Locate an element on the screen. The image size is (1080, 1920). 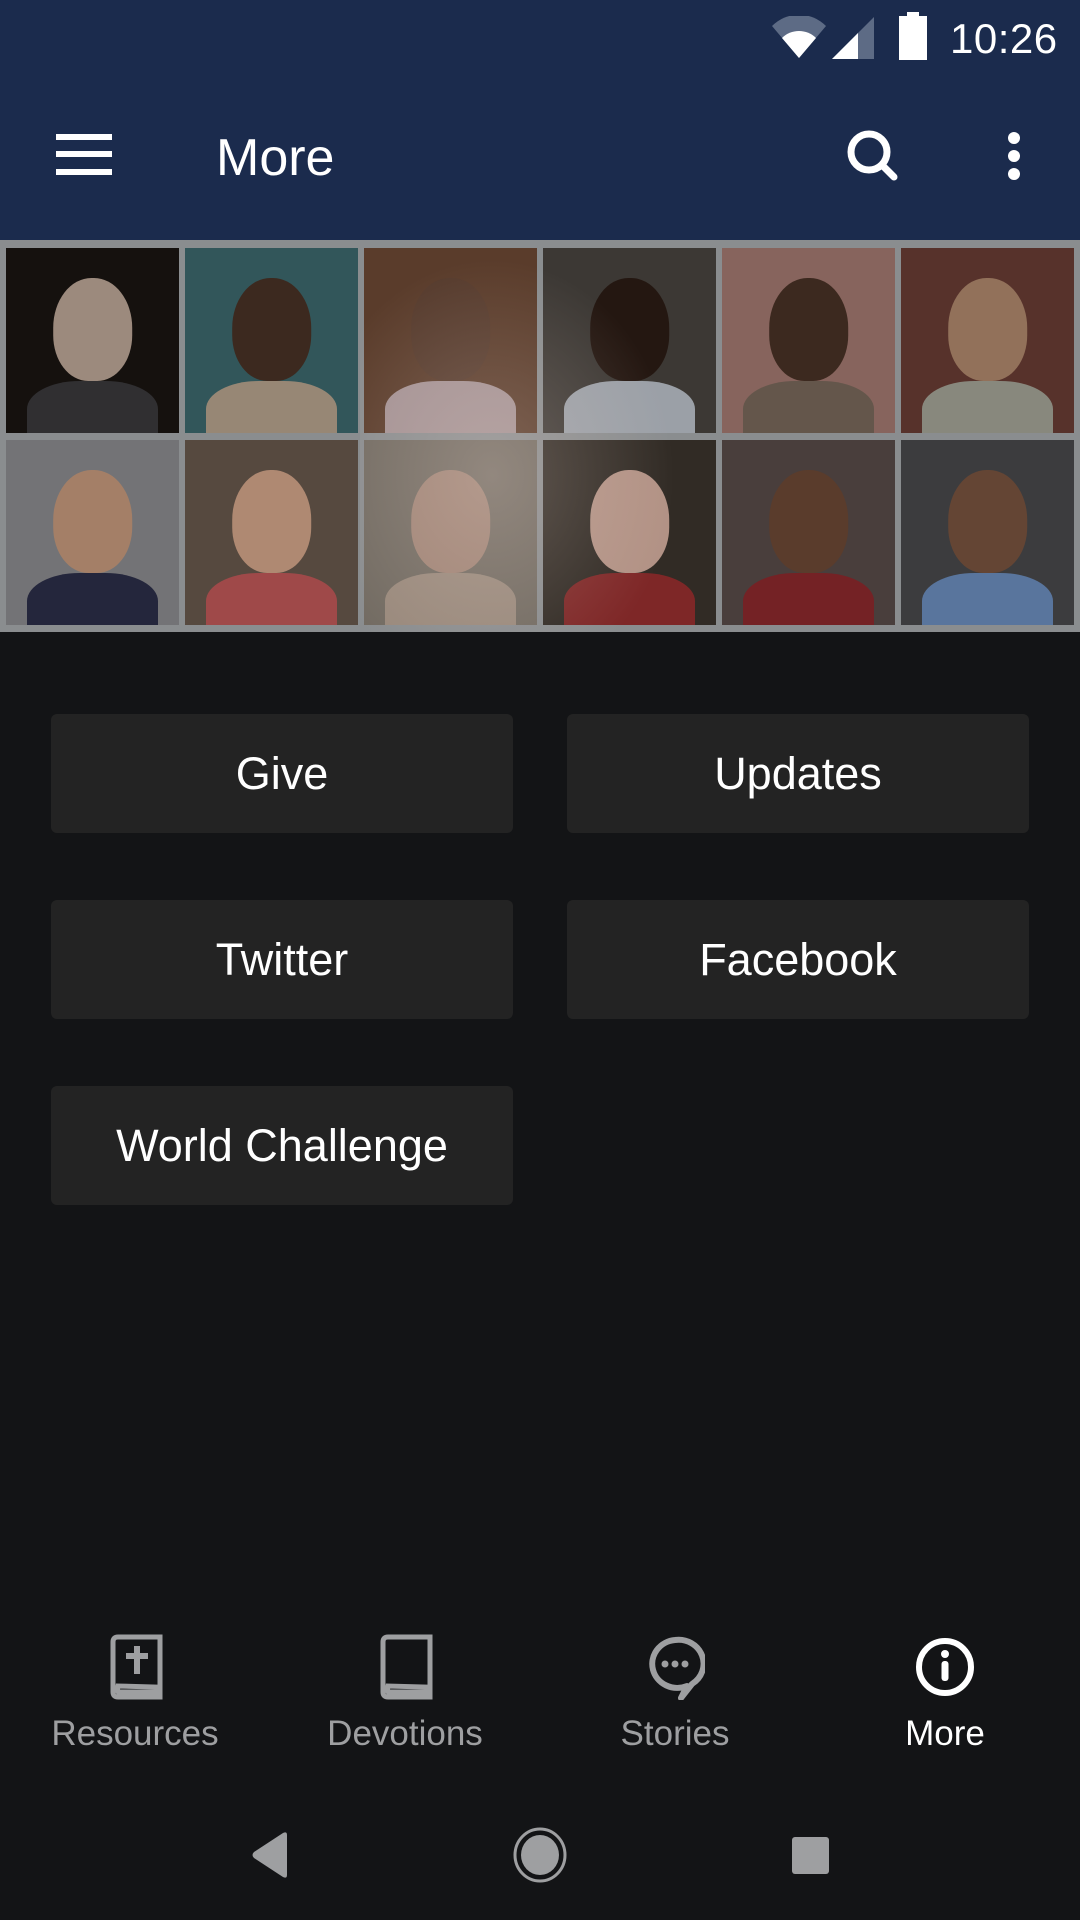
banner-photo-young-man-red-beanie is located at coordinates (808, 532).